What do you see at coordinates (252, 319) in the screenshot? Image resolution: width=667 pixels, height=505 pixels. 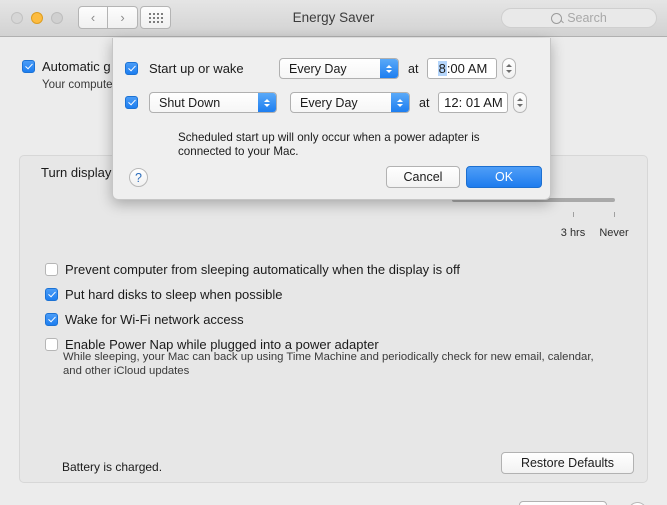 I see `wake-wifi-checkbox: Wake for Wi-Fi network access` at bounding box center [252, 319].